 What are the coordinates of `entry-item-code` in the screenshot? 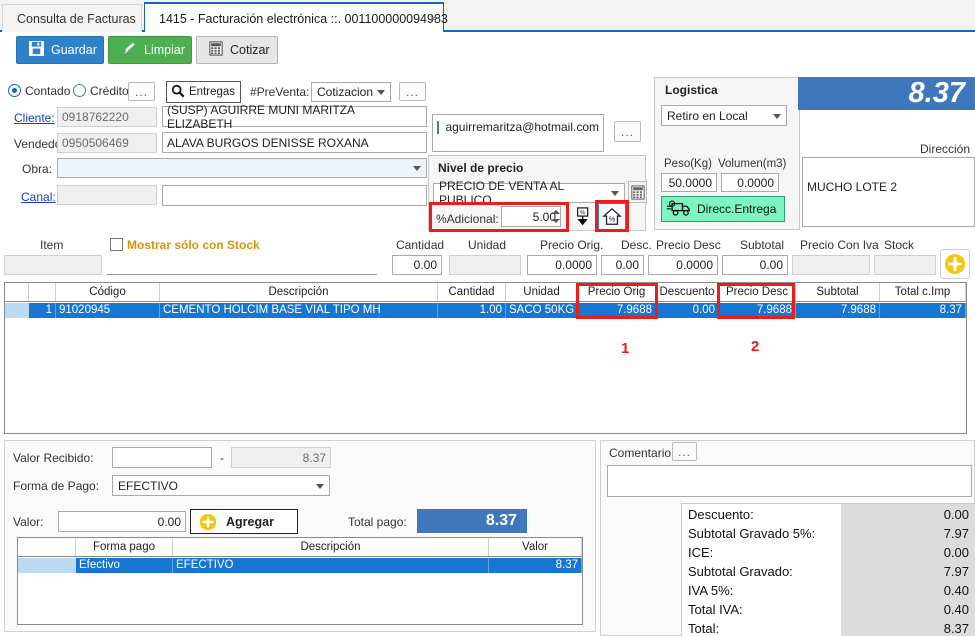 It's located at (53, 265).